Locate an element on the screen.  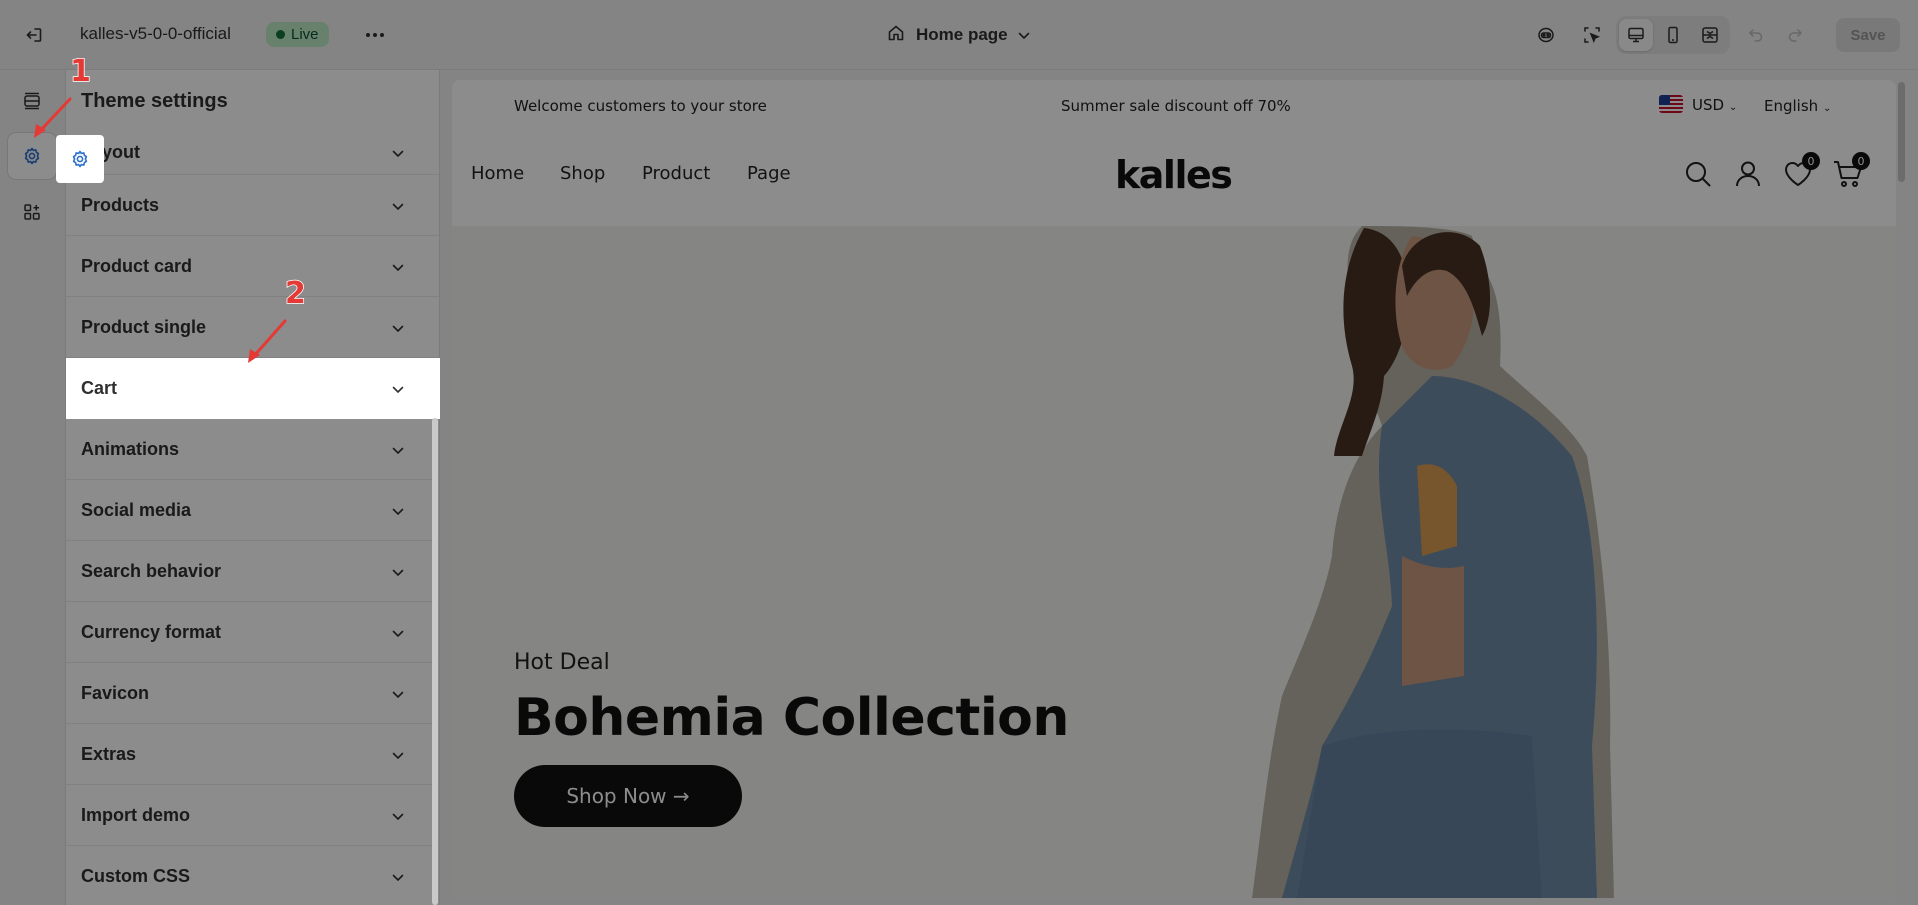
wishlist-count-badge: 0 is located at coordinates (1811, 161).